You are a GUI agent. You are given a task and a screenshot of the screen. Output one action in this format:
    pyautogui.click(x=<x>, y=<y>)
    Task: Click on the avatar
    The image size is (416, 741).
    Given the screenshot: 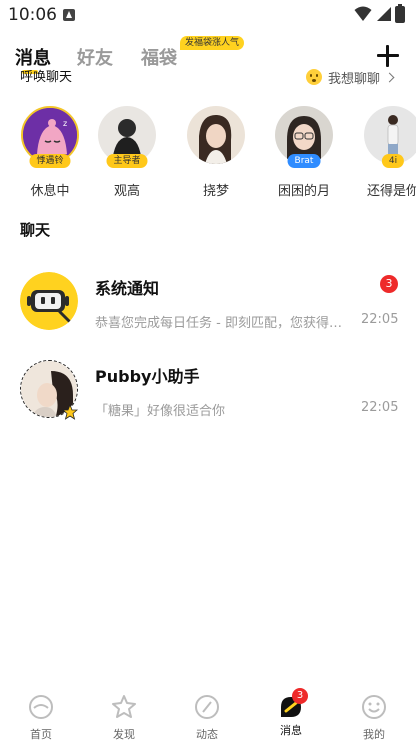 What is the action you would take?
    pyautogui.click(x=216, y=135)
    